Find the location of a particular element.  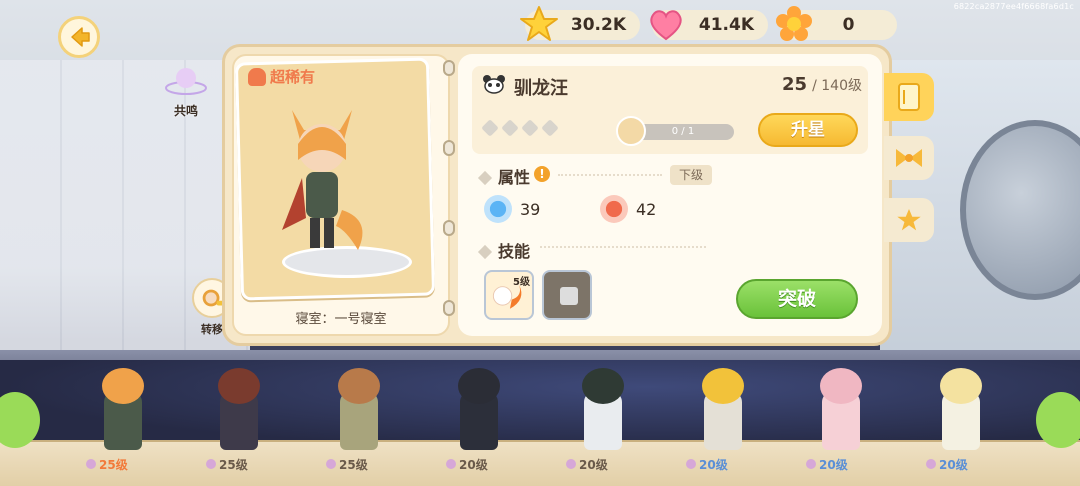

star-rating is located at coordinates (520, 128).